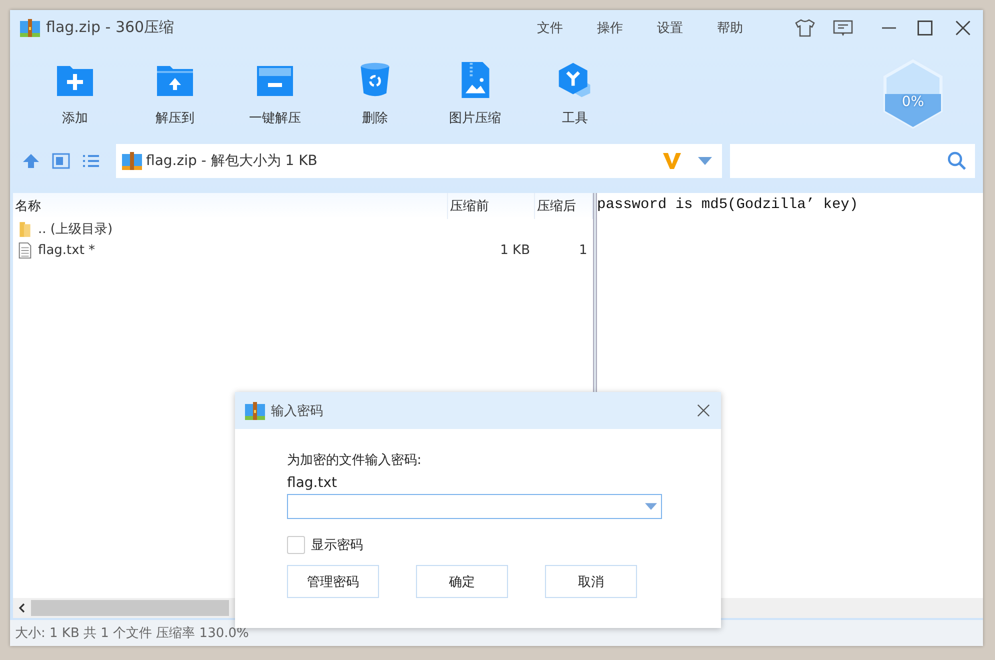 The image size is (995, 660). What do you see at coordinates (132, 633) in the screenshot?
I see `status-text: 大小: 1 KB 共 1 个文件 压缩率 130.0%` at bounding box center [132, 633].